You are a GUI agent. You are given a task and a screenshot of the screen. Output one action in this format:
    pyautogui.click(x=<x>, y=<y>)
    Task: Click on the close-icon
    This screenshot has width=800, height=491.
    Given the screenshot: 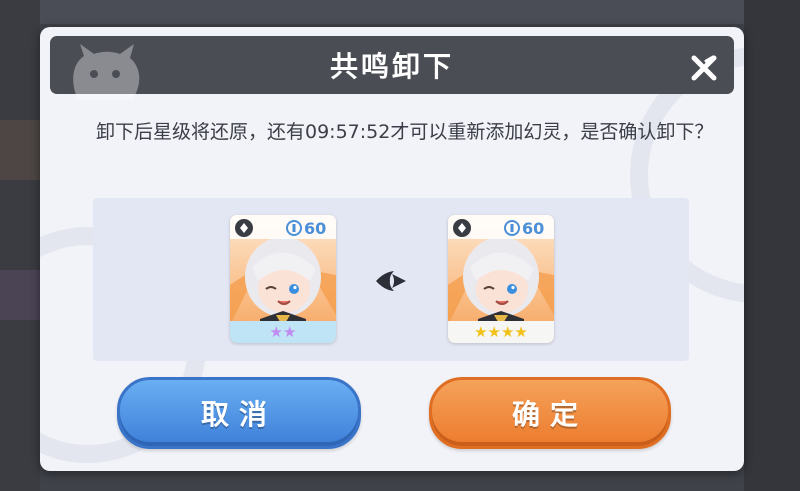 What is the action you would take?
    pyautogui.click(x=704, y=68)
    